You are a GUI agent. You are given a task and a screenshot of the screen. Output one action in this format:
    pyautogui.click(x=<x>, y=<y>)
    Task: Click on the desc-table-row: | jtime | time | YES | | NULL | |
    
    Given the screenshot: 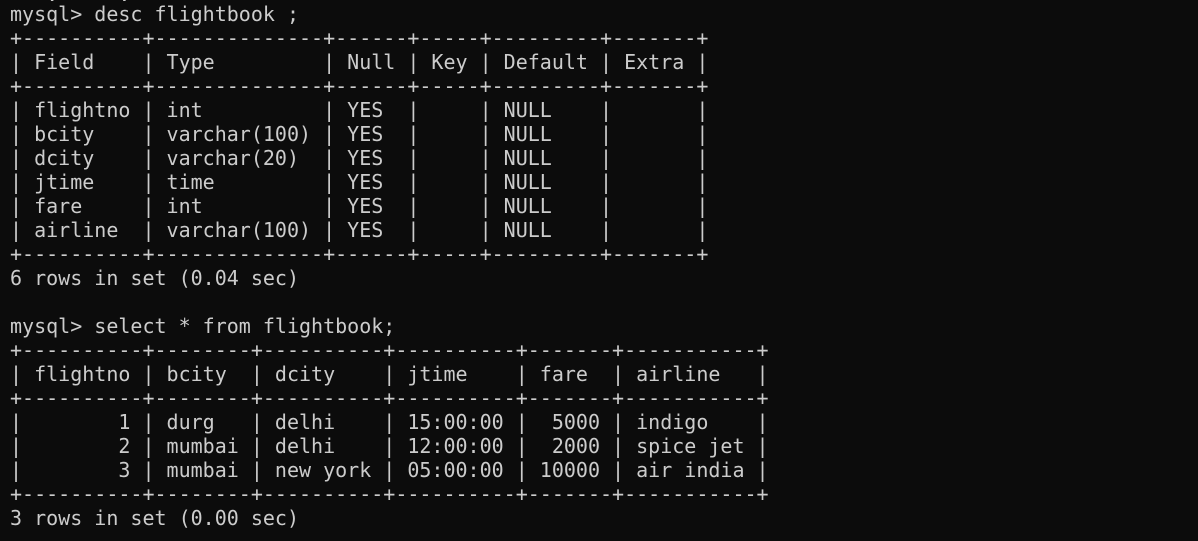 What is the action you would take?
    pyautogui.click(x=359, y=182)
    